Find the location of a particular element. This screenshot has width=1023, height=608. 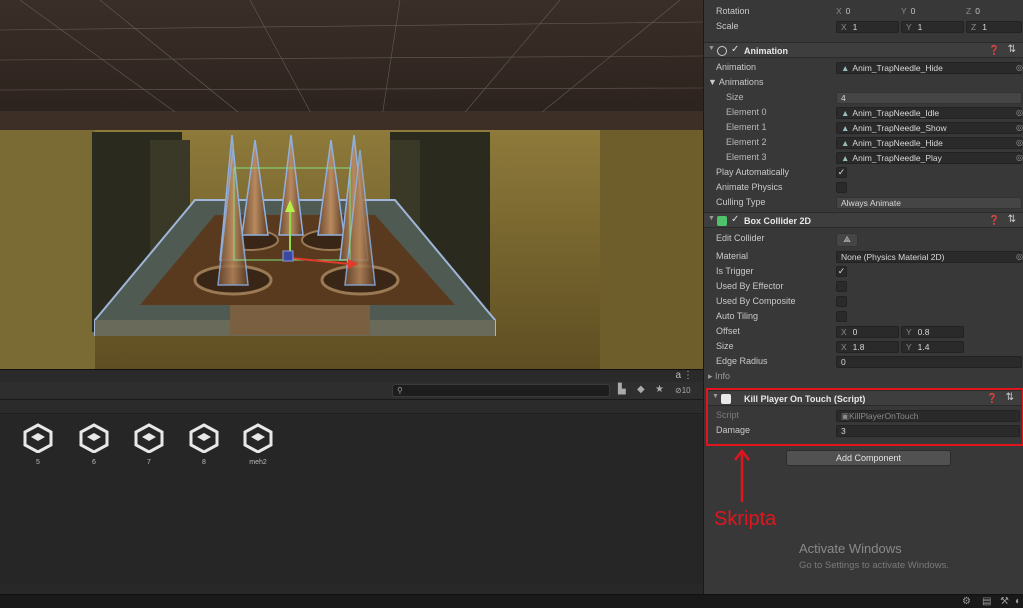

debug-icon: ⚒ is located at coordinates (1004, 601).